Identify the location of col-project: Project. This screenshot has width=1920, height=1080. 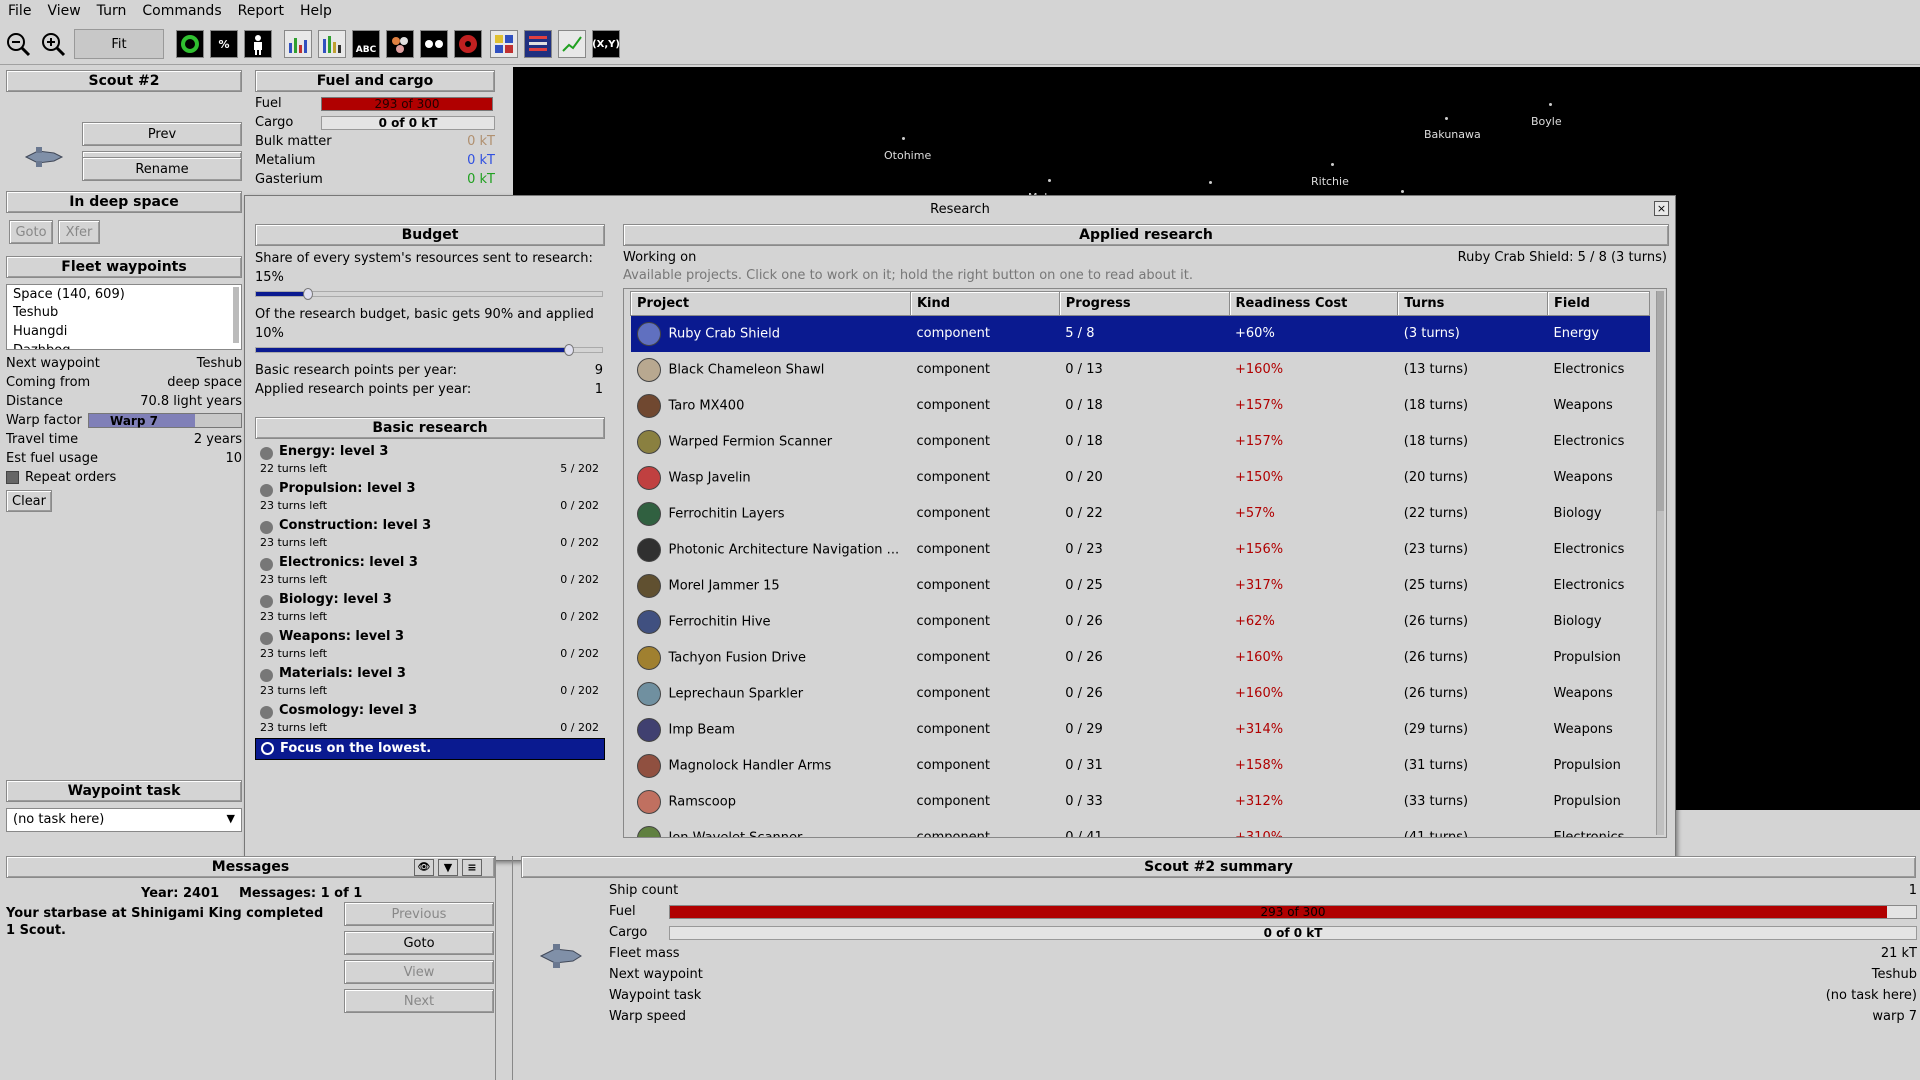
(770, 303).